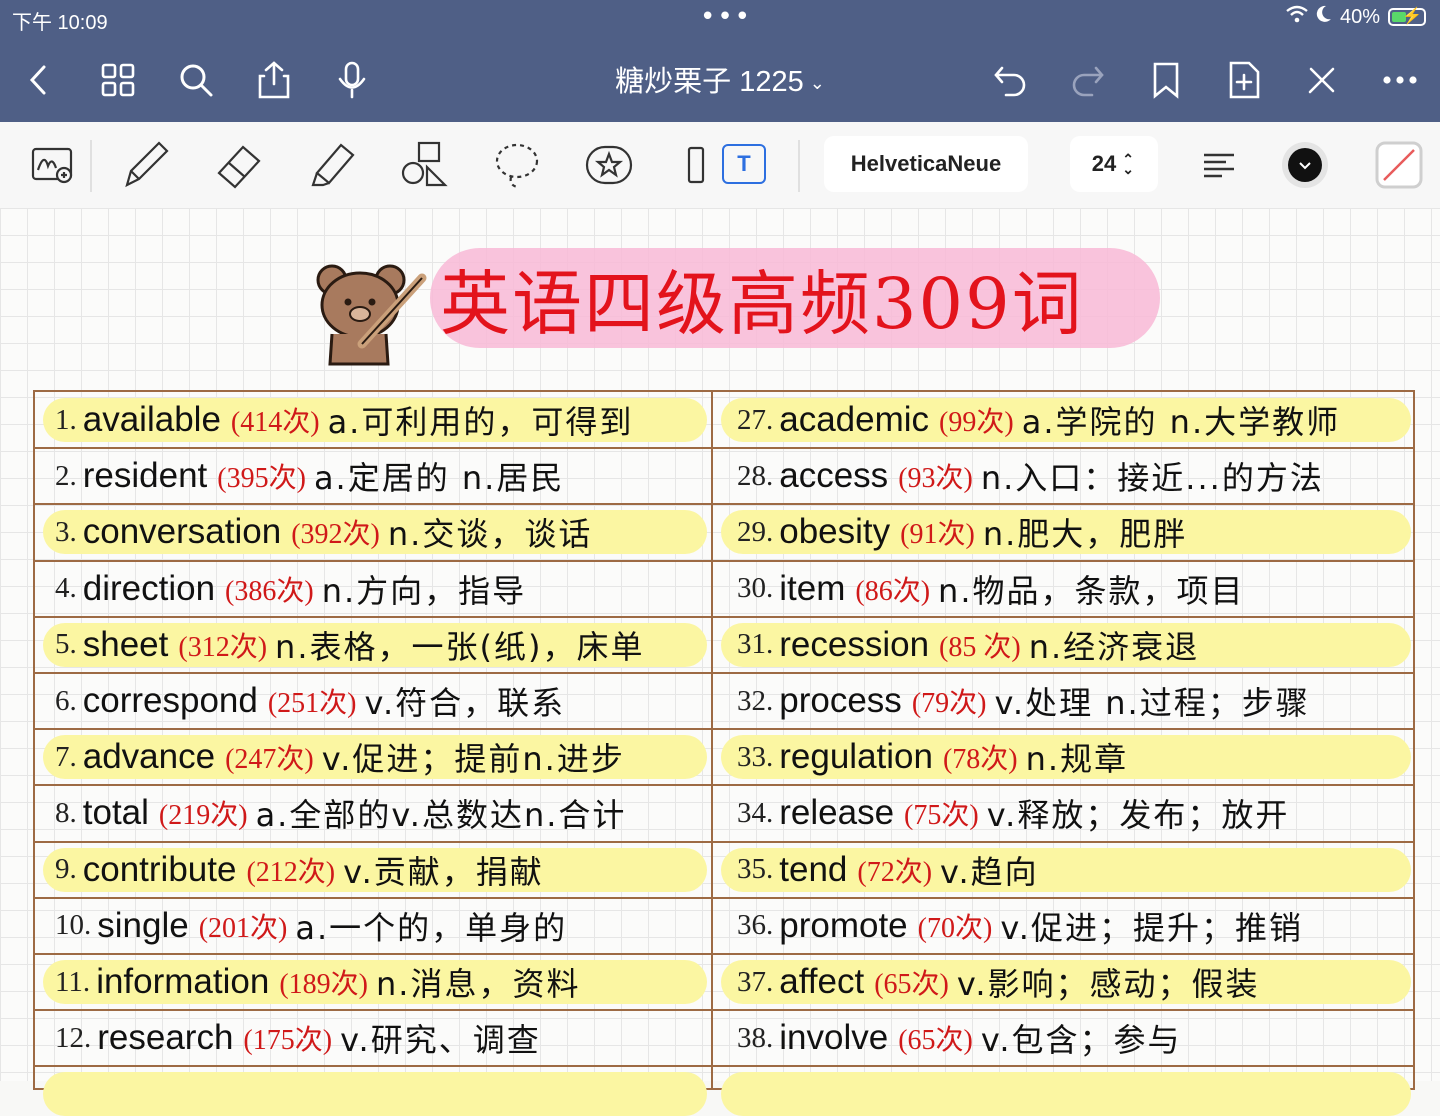 Image resolution: width=1440 pixels, height=1116 pixels. Describe the element at coordinates (298, 1038) in the screenshot. I see `vocab-entry: 12. research (175次) v.研究、调查` at that location.